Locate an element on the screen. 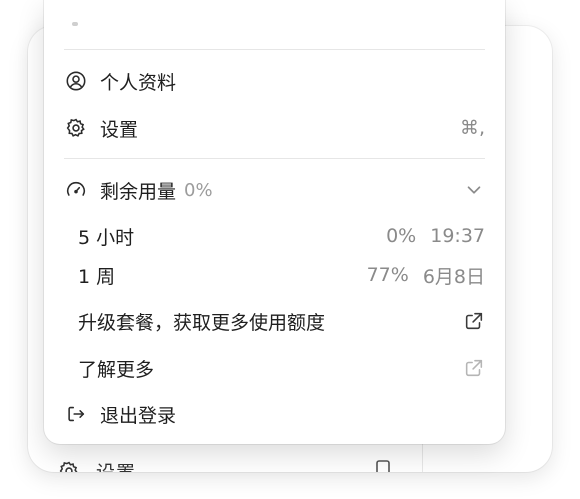 This screenshot has width=580, height=499. usage-item-5h: 5 小时 0% 19:37 is located at coordinates (274, 236).